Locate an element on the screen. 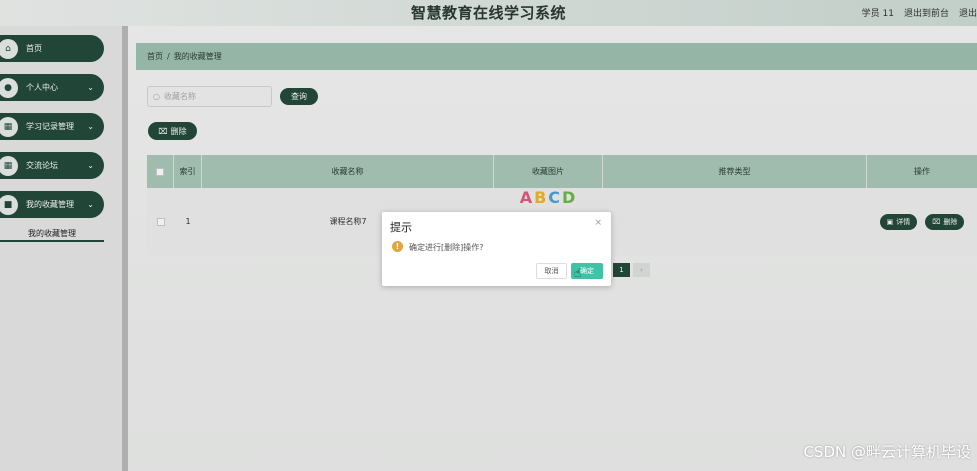 Image resolution: width=977 pixels, height=471 pixels. dialog-message: 确定进行[删除]操作? is located at coordinates (446, 247).